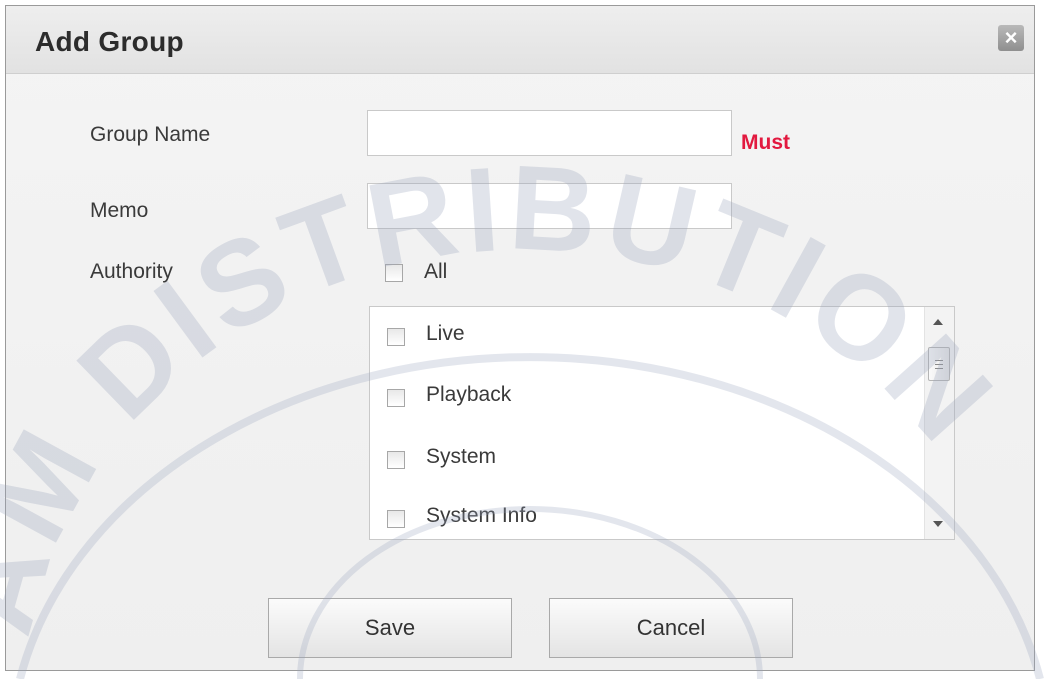 This screenshot has height=679, width=1045. What do you see at coordinates (1011, 38) in the screenshot?
I see `close-icon: ×` at bounding box center [1011, 38].